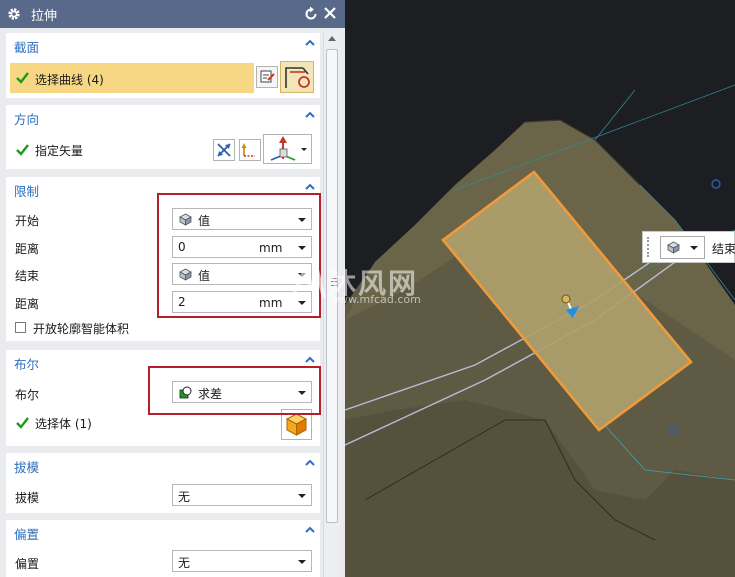 The width and height of the screenshot is (735, 577). I want to click on draft-group-header: 拔模, so click(163, 464).